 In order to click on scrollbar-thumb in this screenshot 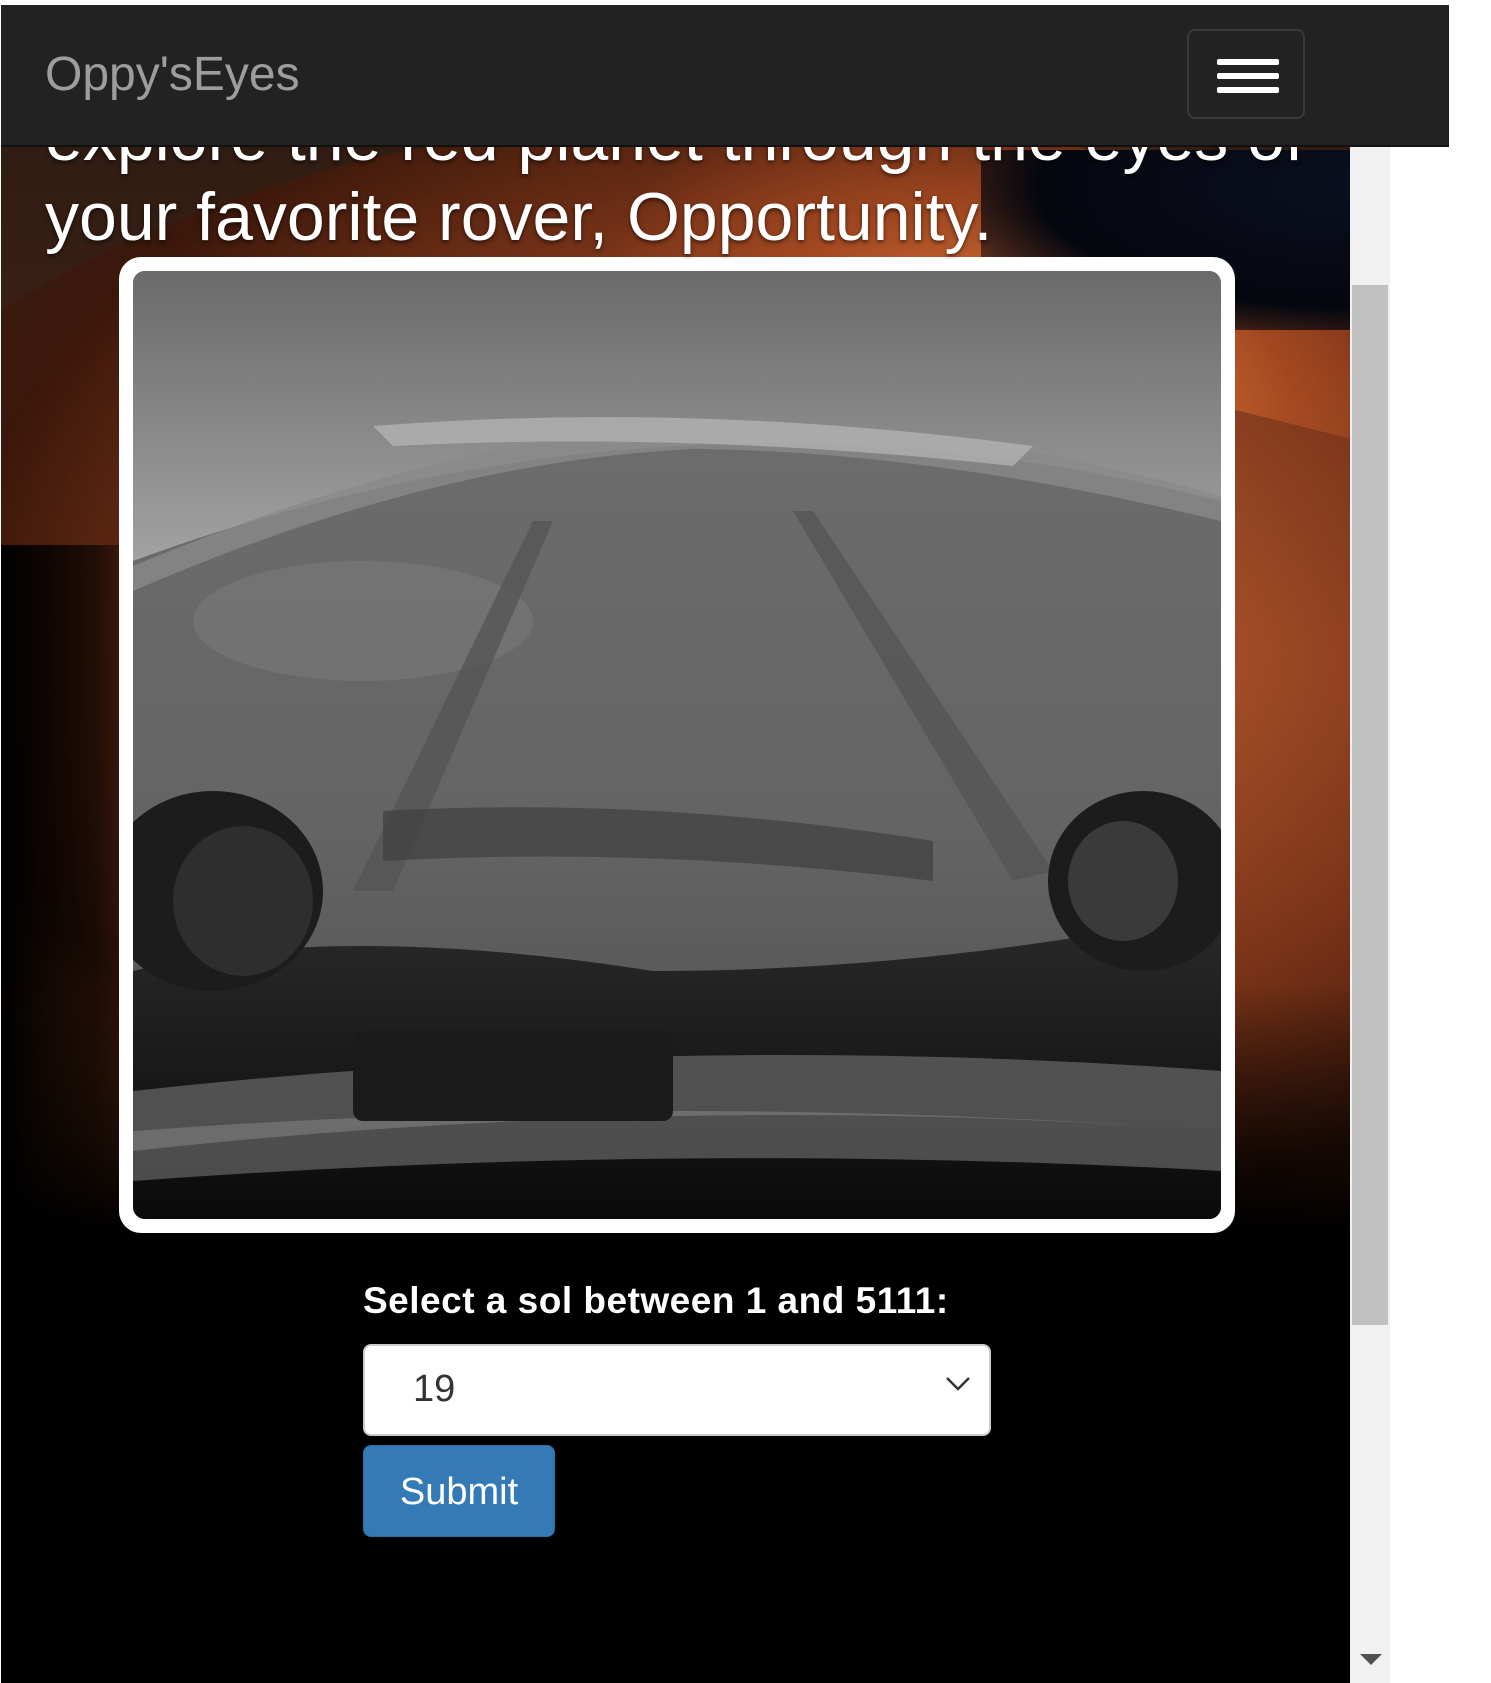, I will do `click(1370, 805)`.